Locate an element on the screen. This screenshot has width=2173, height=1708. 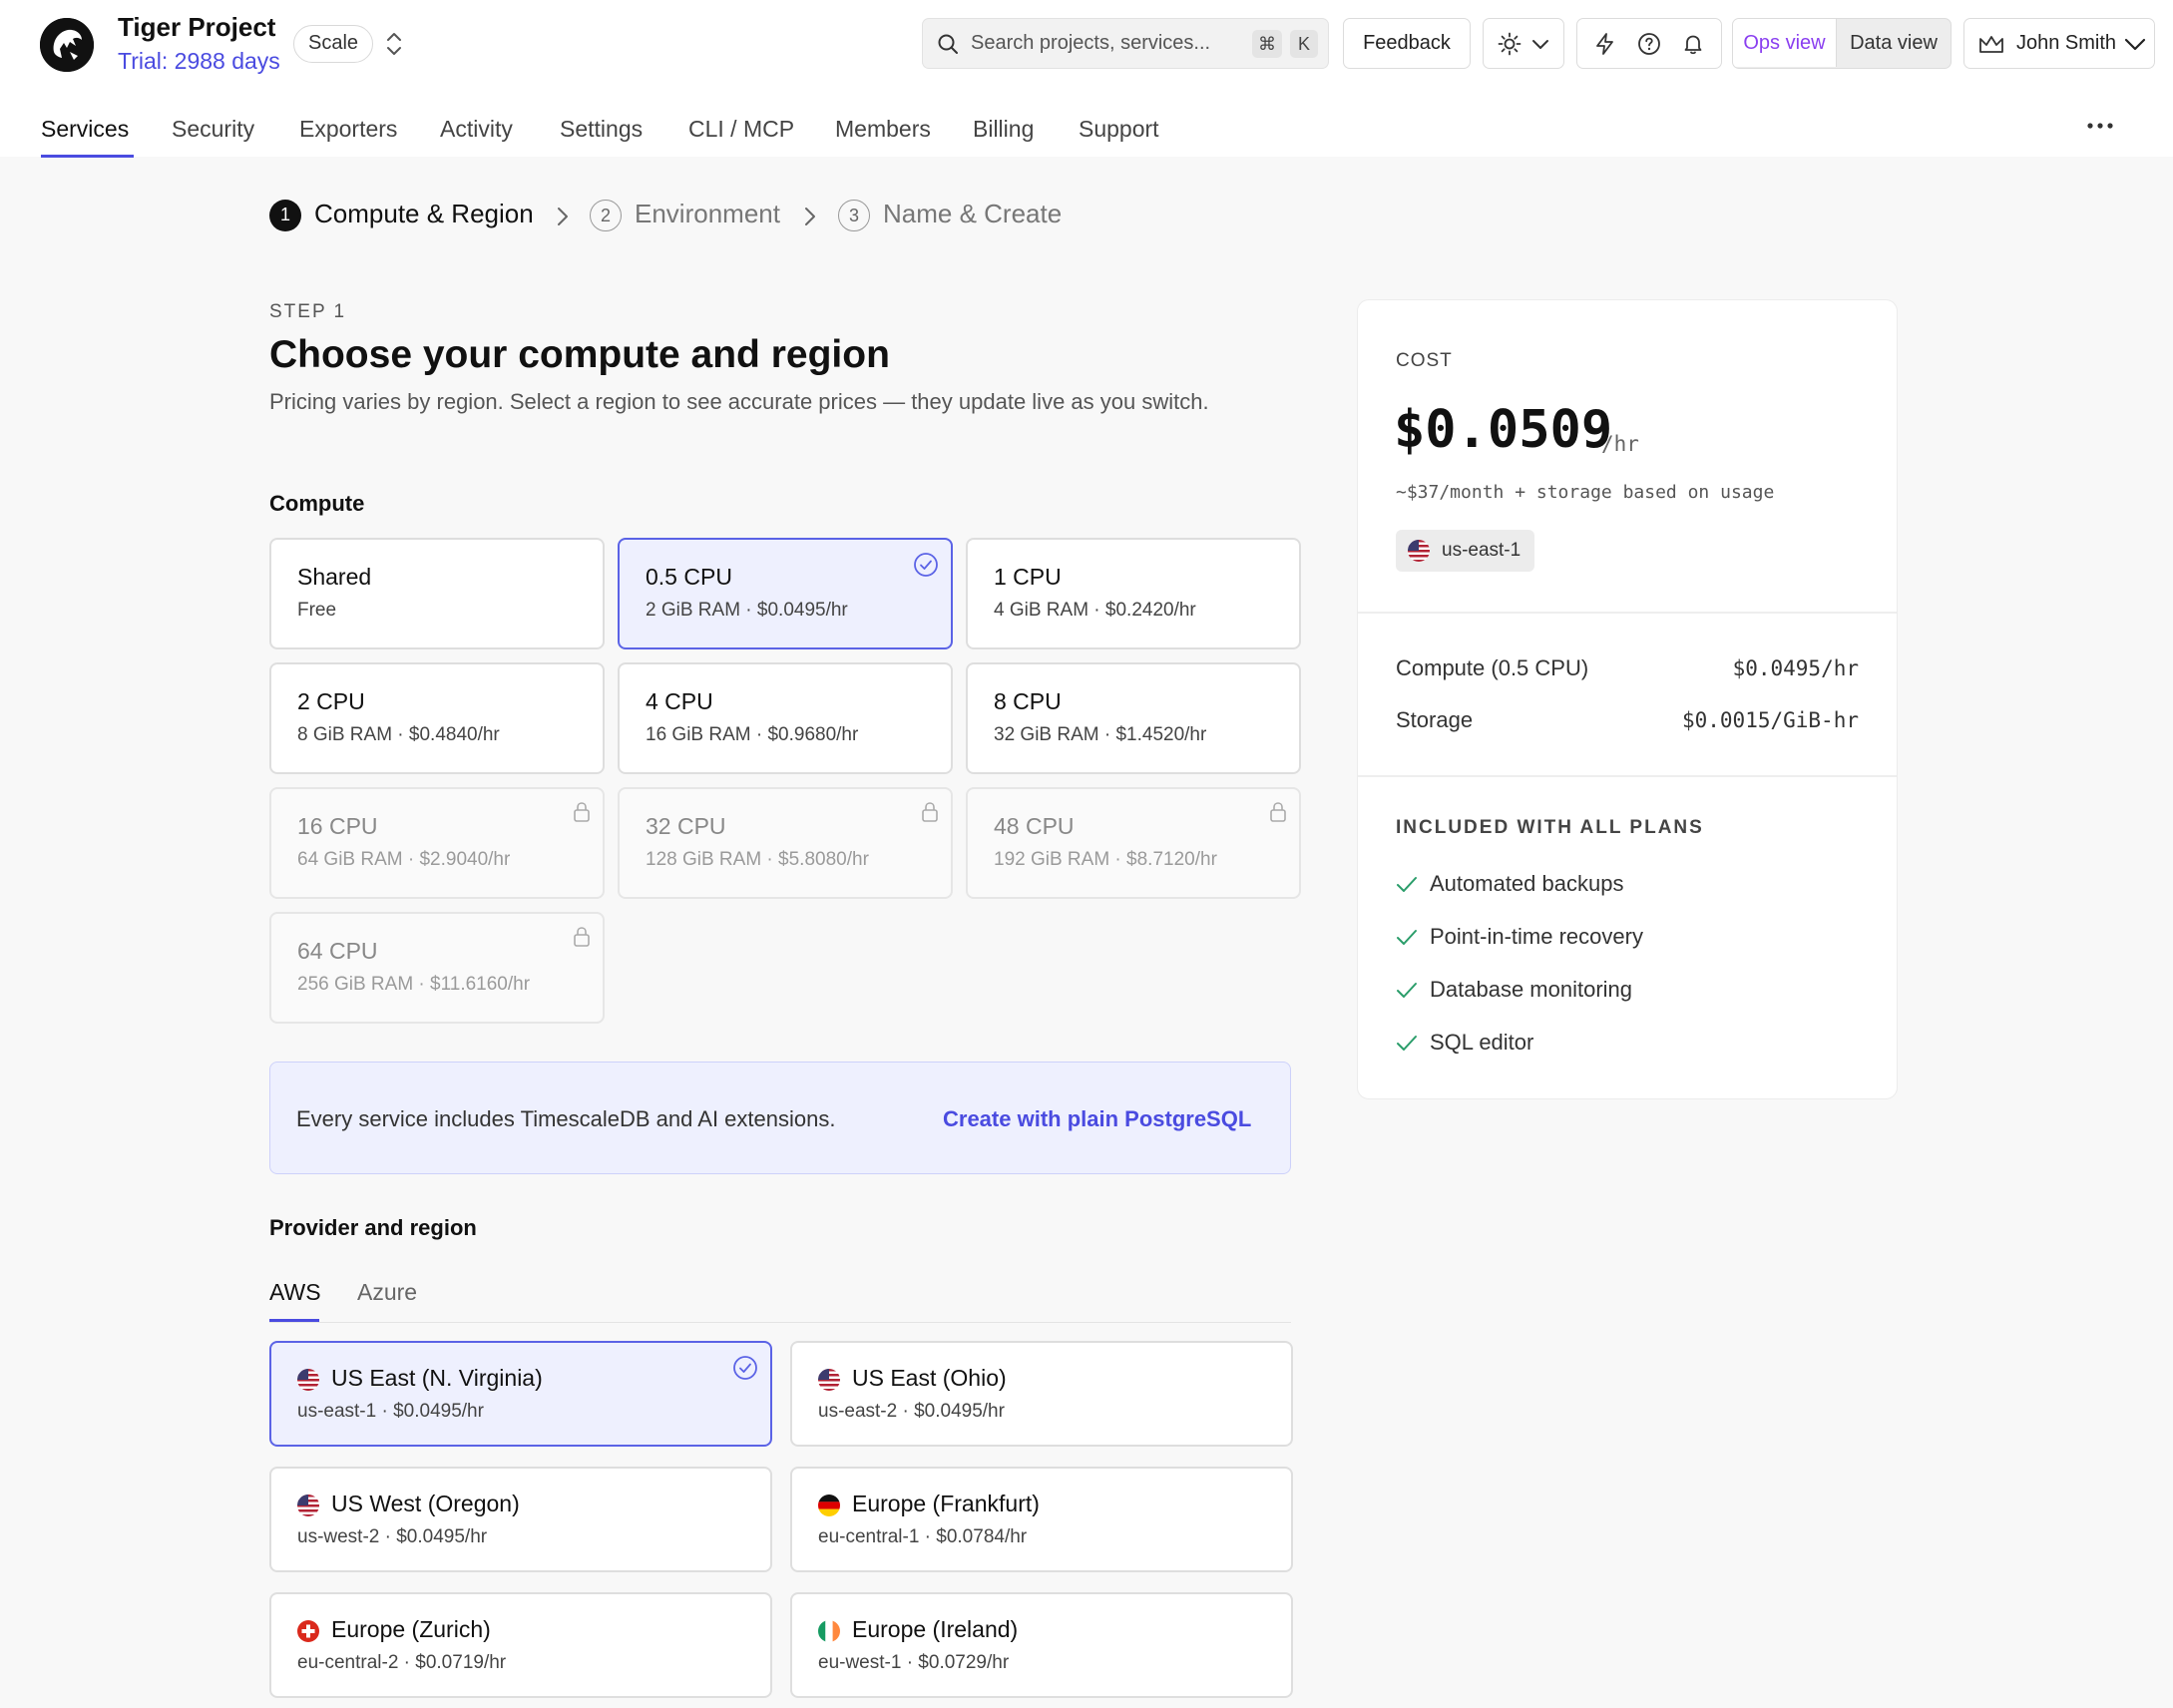
region-title: US West (Oregon) is located at coordinates (425, 1503).